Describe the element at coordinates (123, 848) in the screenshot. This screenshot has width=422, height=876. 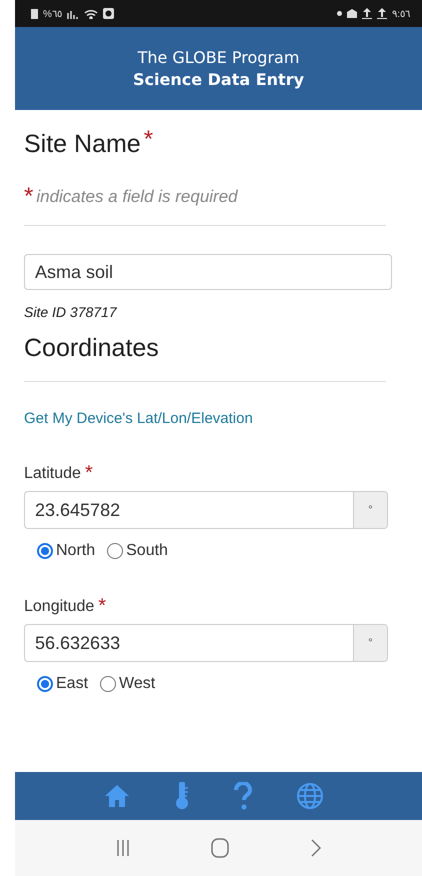
I see `recent-apps-icon` at that location.